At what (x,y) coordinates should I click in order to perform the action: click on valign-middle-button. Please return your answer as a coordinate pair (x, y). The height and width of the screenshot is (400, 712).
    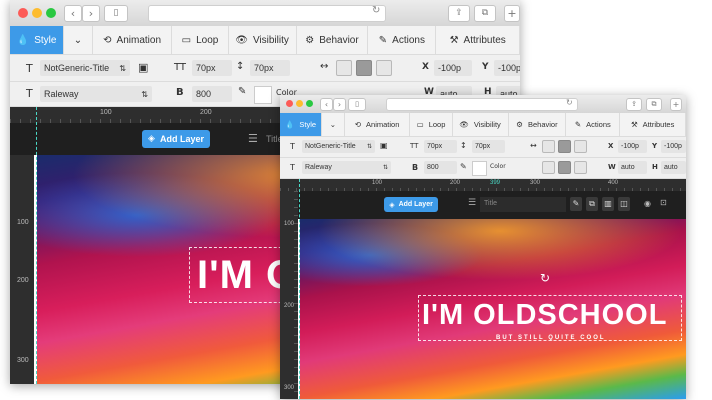
    Looking at the image, I should click on (564, 167).